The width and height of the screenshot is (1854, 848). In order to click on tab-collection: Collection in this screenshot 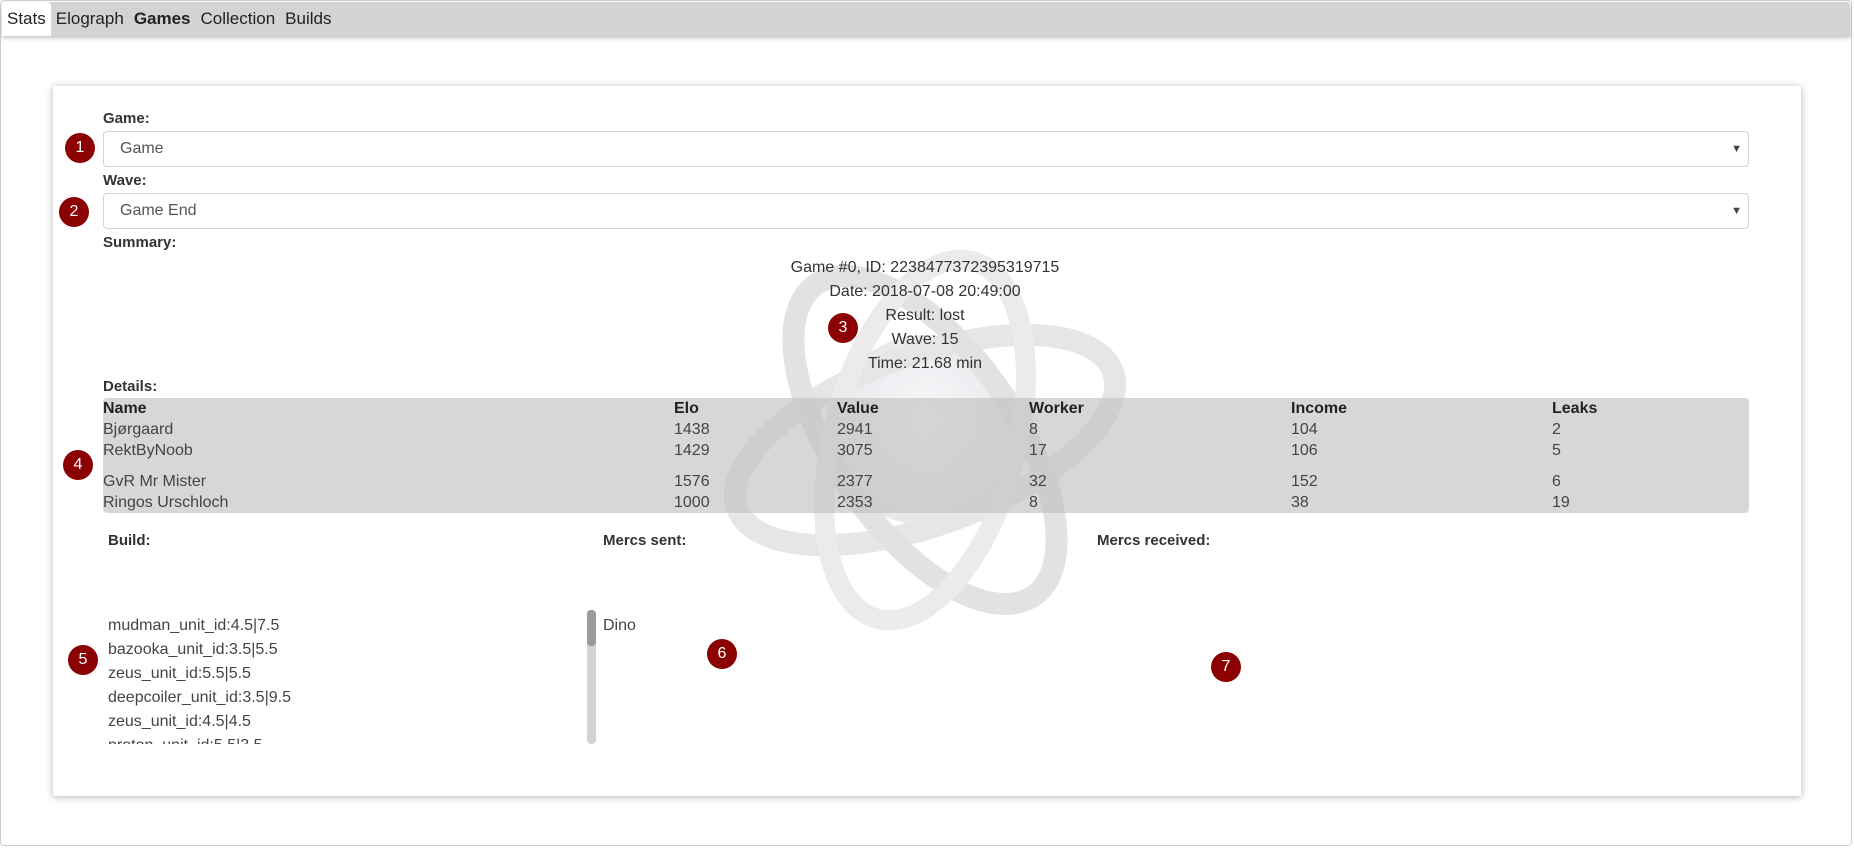, I will do `click(238, 19)`.